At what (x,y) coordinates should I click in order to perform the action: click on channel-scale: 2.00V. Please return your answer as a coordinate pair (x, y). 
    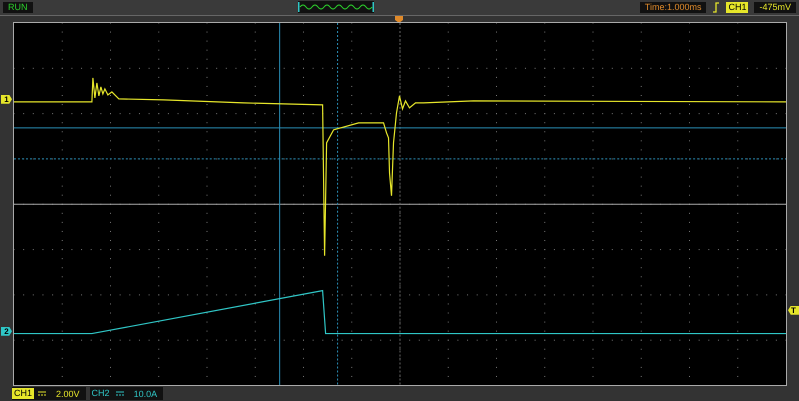
    Looking at the image, I should click on (68, 393).